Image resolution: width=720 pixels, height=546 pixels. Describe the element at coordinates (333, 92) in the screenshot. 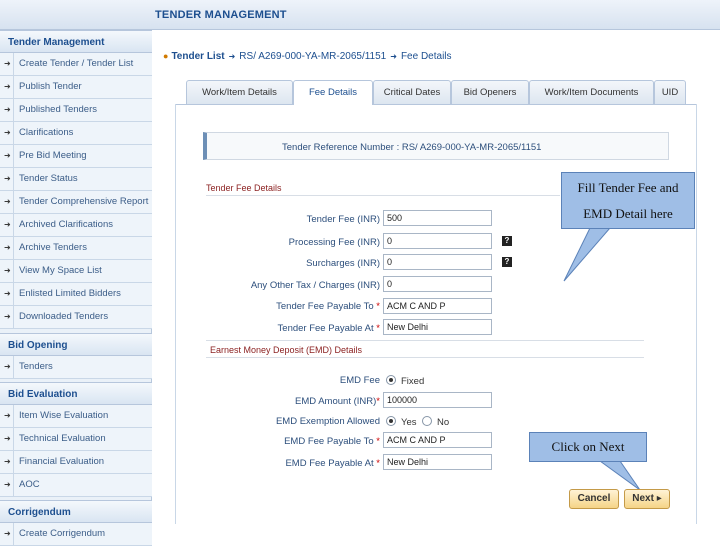

I see `tab-fee-details: Fee Details` at that location.